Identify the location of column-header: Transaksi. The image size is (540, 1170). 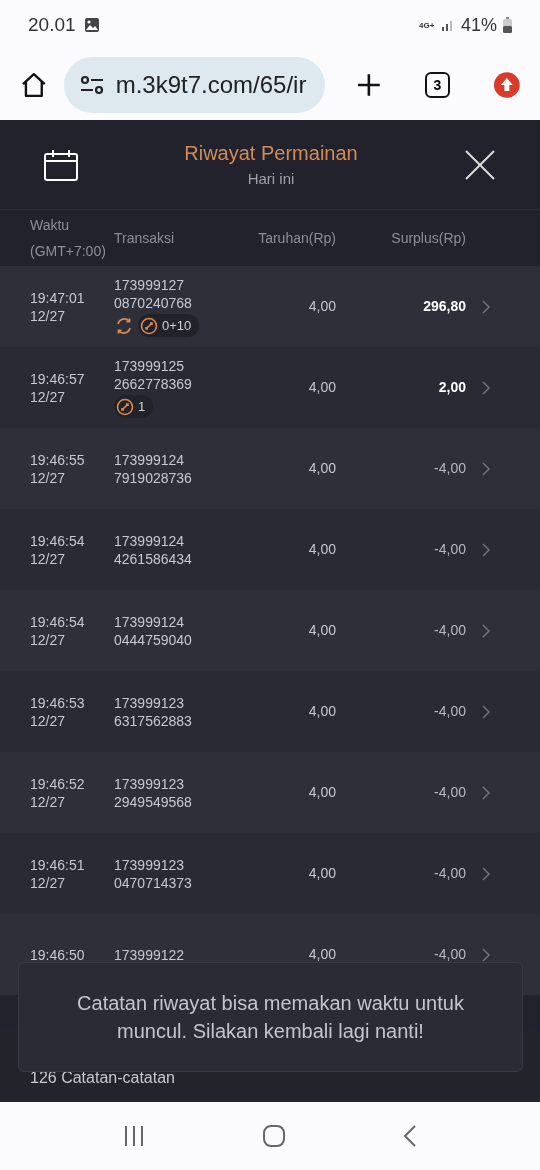
(145, 238).